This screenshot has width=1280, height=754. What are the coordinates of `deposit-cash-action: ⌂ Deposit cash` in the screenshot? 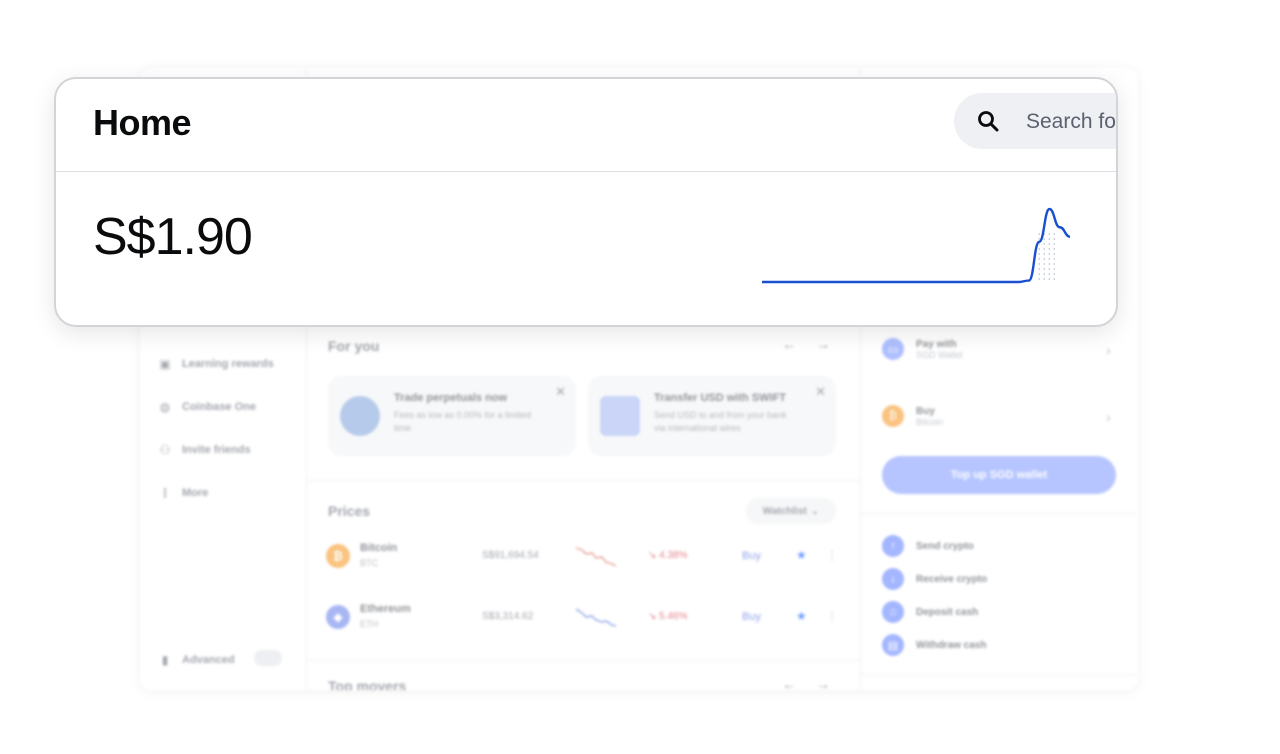 It's located at (930, 612).